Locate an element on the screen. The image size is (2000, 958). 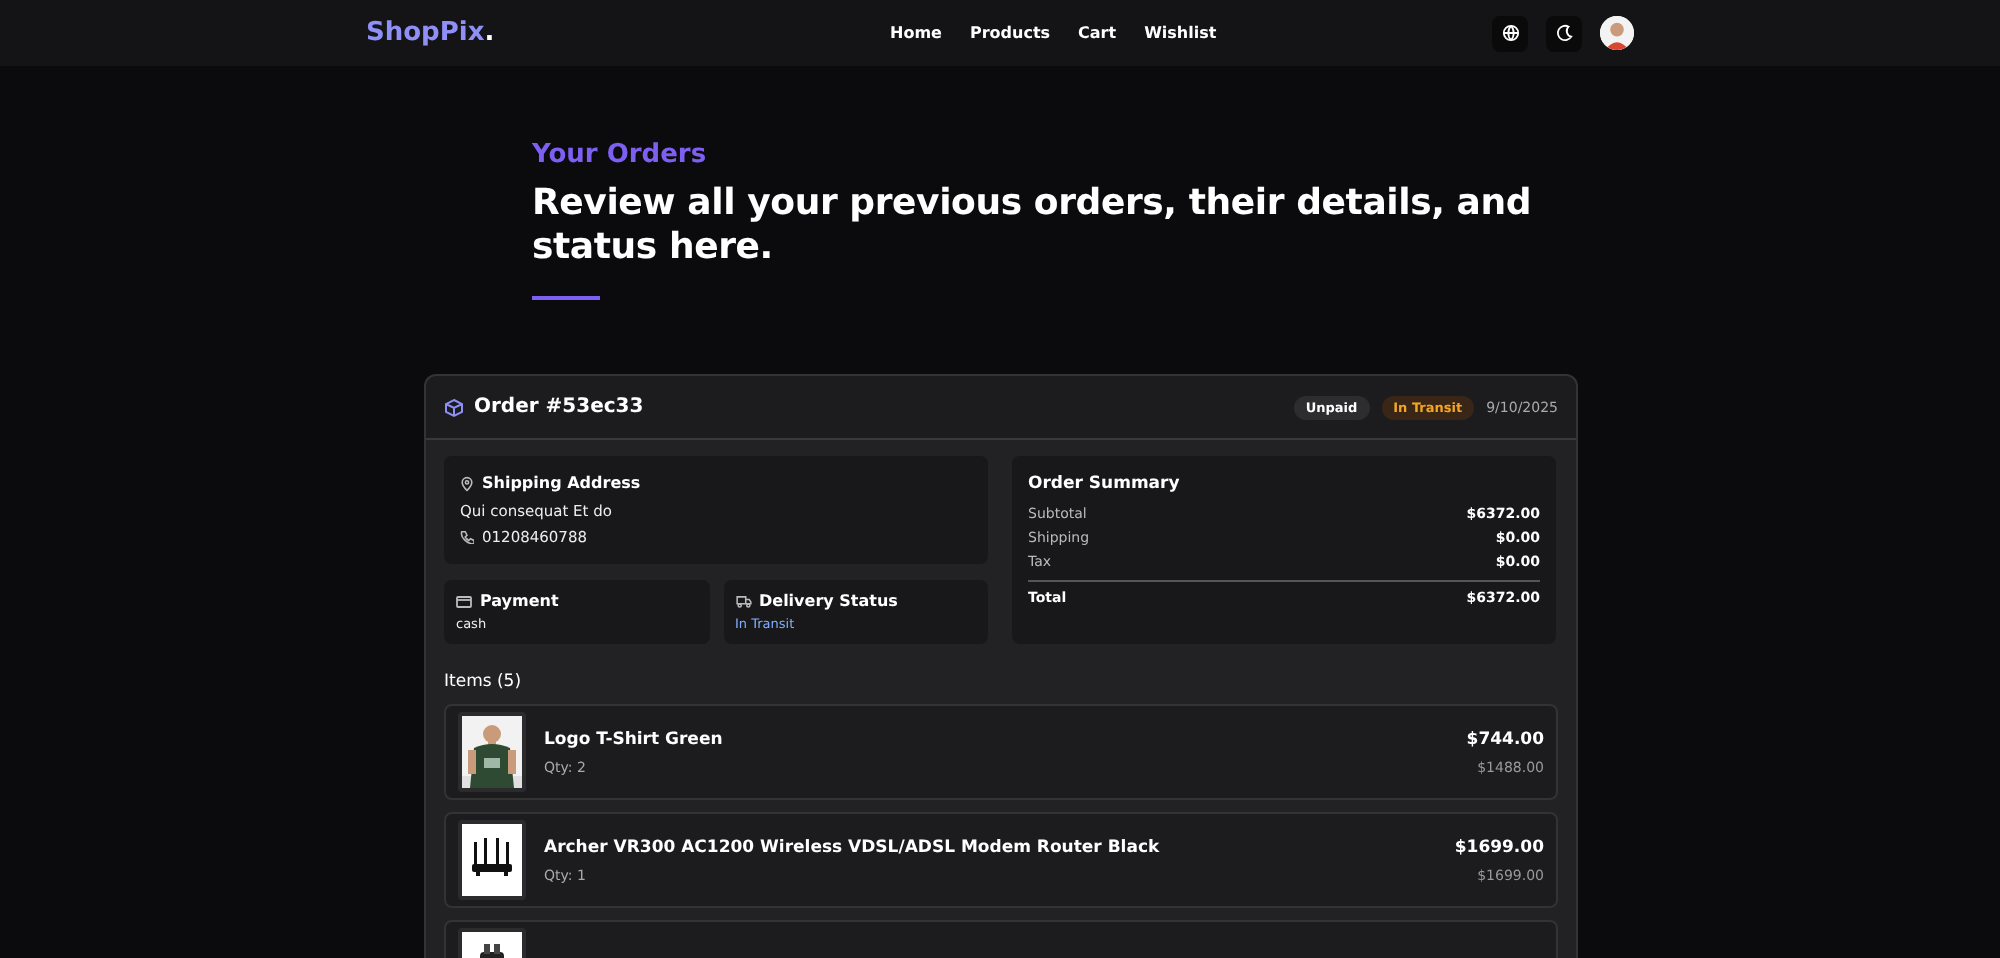
page-headline: Review all your previous orders, their details, and status here. is located at coordinates (1032, 226).